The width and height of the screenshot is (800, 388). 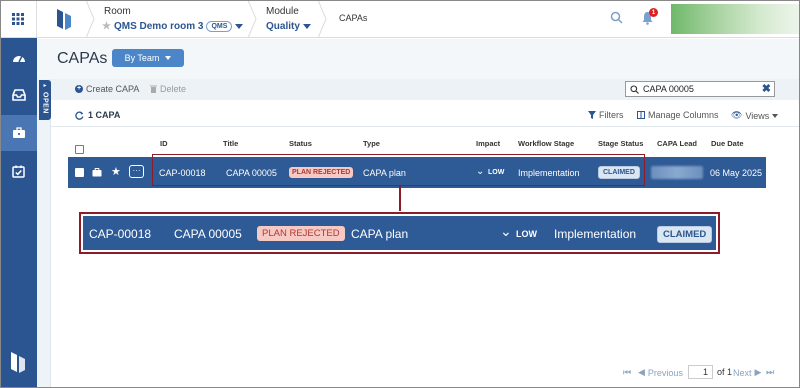 I want to click on page-crumb: CAPAs, so click(x=353, y=18).